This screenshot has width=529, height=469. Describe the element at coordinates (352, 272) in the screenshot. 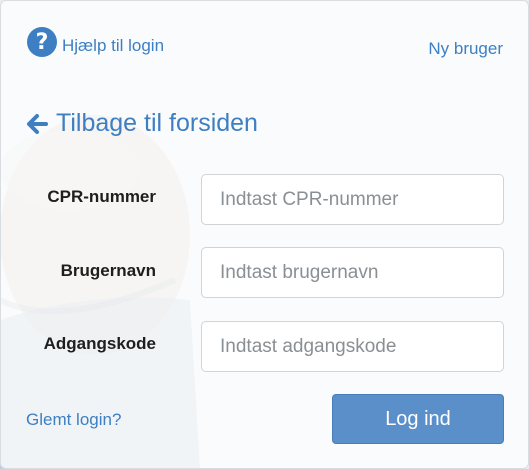

I see `username-input` at that location.